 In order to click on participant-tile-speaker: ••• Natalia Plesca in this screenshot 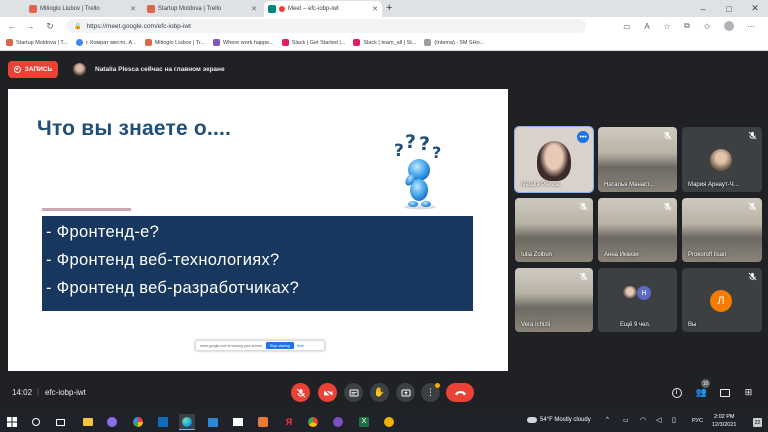, I will do `click(554, 159)`.